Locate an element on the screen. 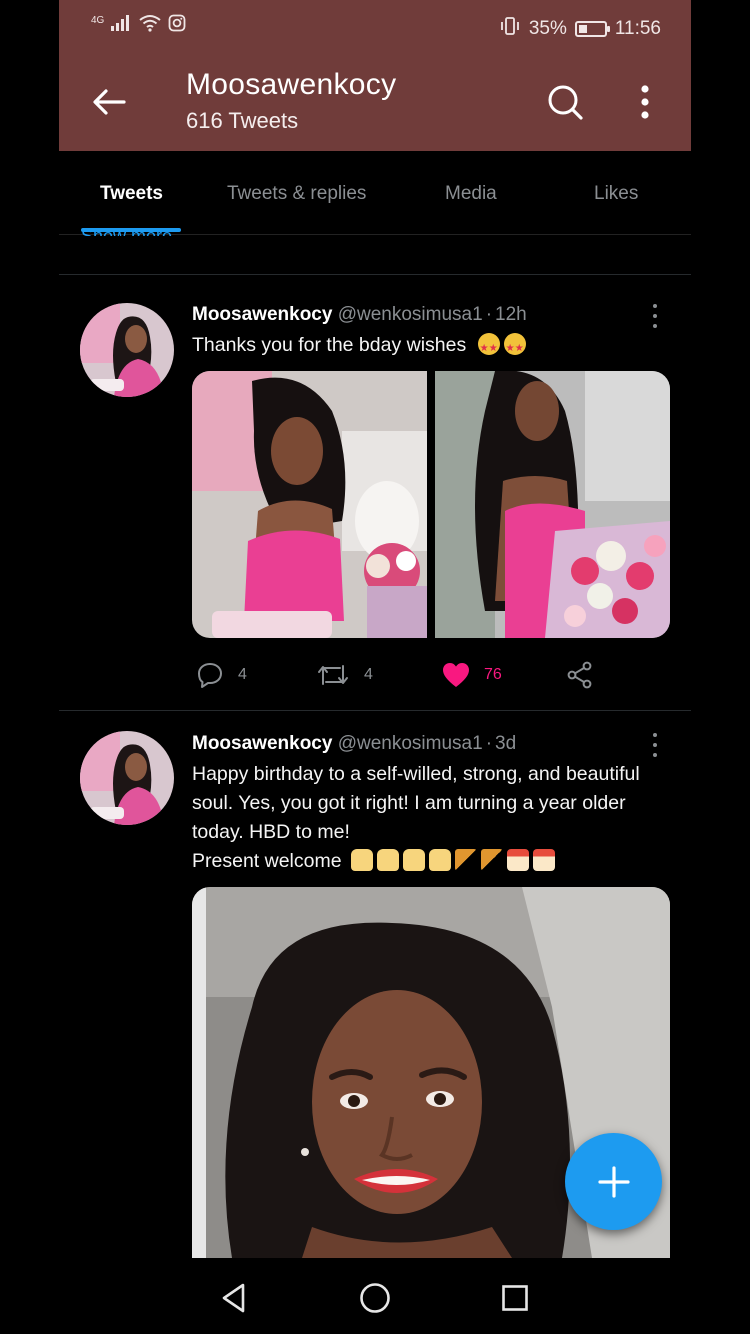 This screenshot has width=750, height=1334. like-count: 76 is located at coordinates (493, 674).